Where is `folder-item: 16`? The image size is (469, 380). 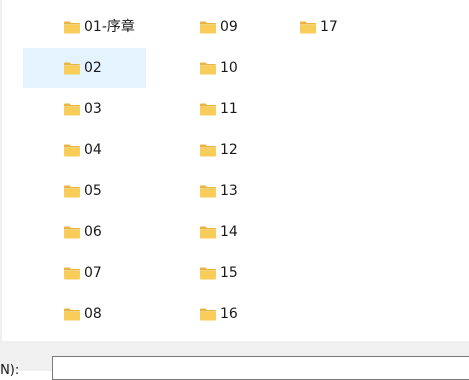 folder-item: 16 is located at coordinates (220, 314).